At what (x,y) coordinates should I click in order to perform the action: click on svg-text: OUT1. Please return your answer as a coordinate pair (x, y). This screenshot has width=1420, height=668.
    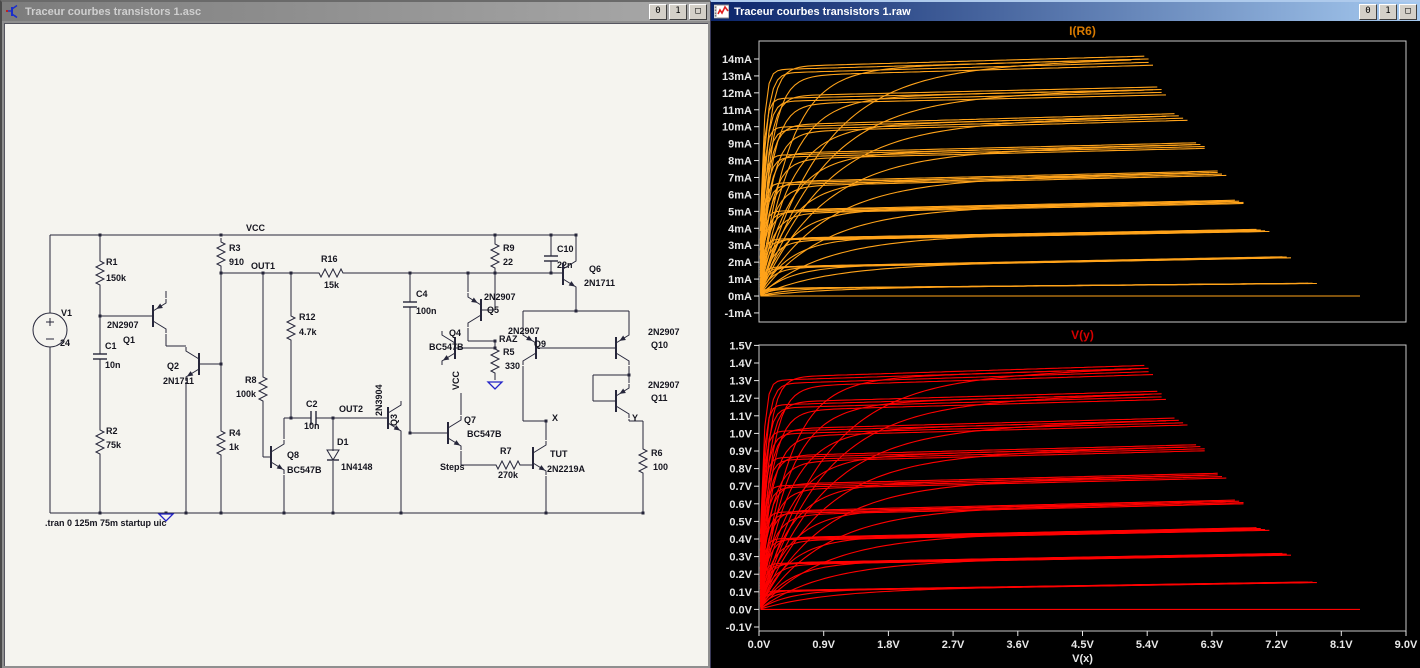
    Looking at the image, I should click on (263, 266).